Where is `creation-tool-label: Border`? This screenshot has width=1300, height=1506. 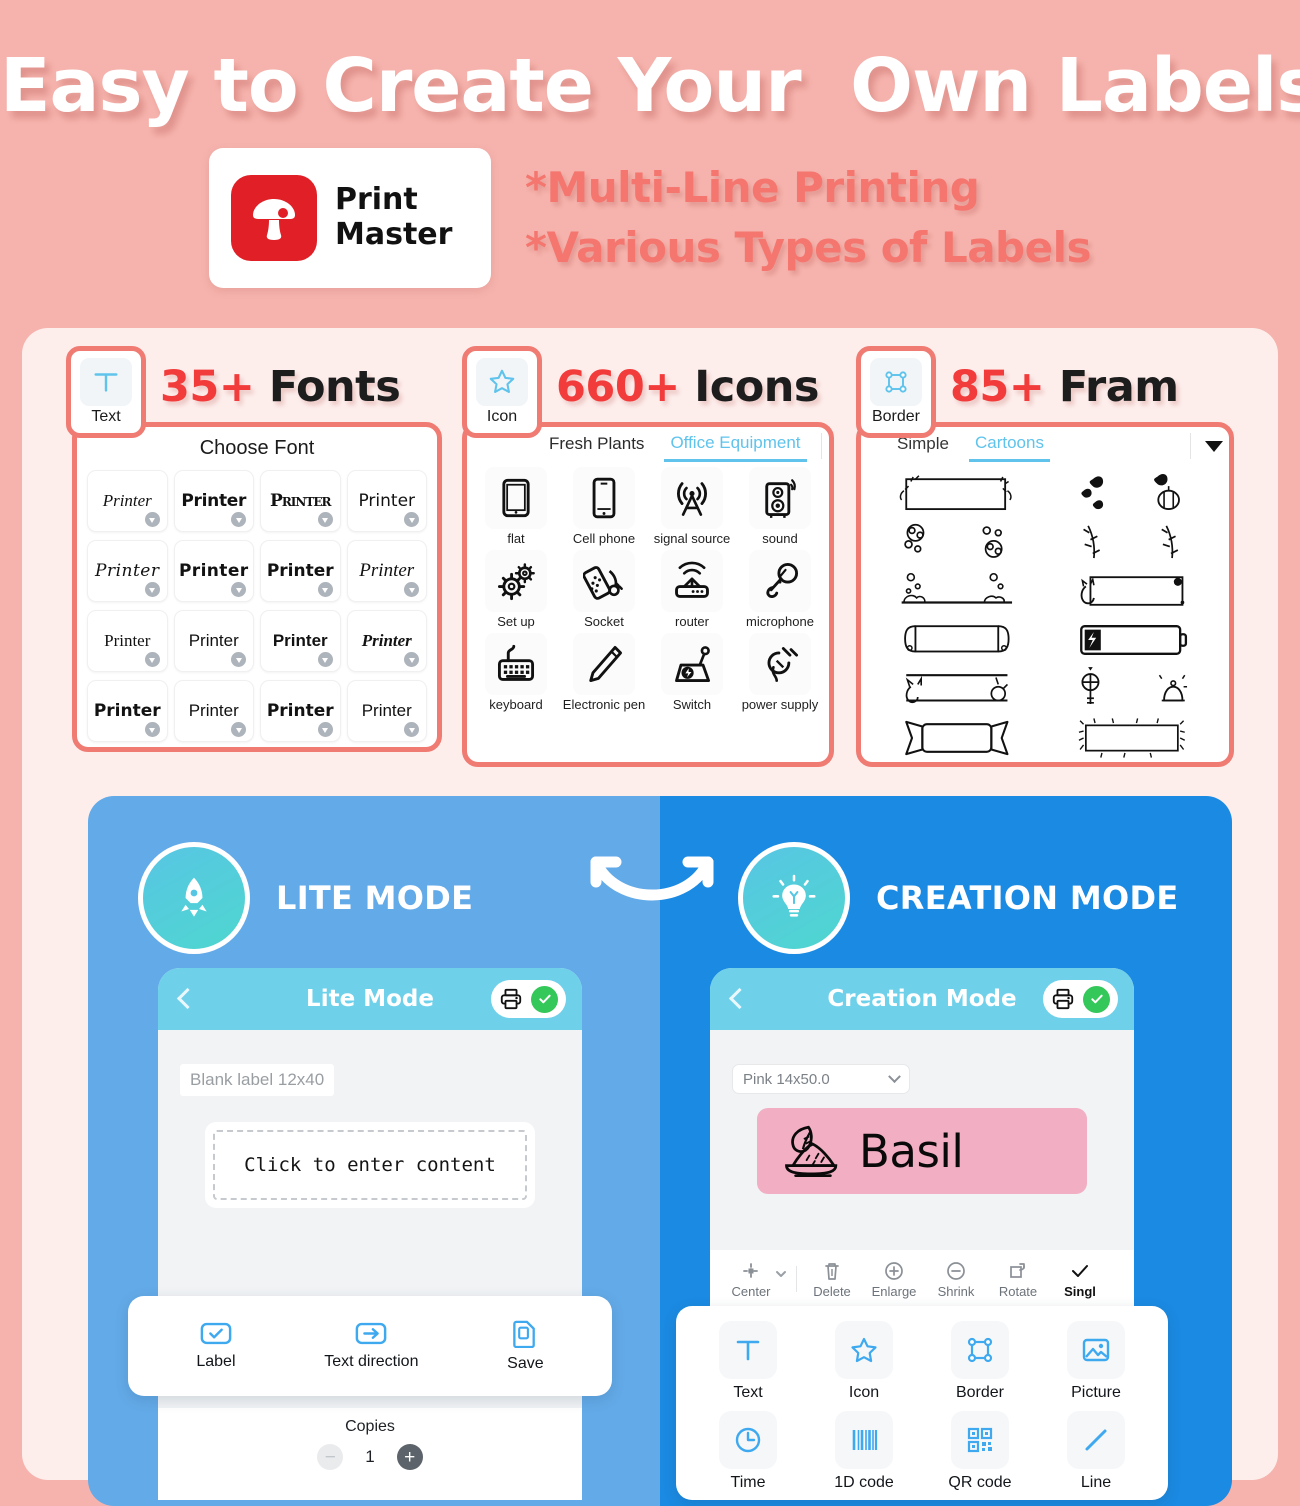 creation-tool-label: Border is located at coordinates (980, 1392).